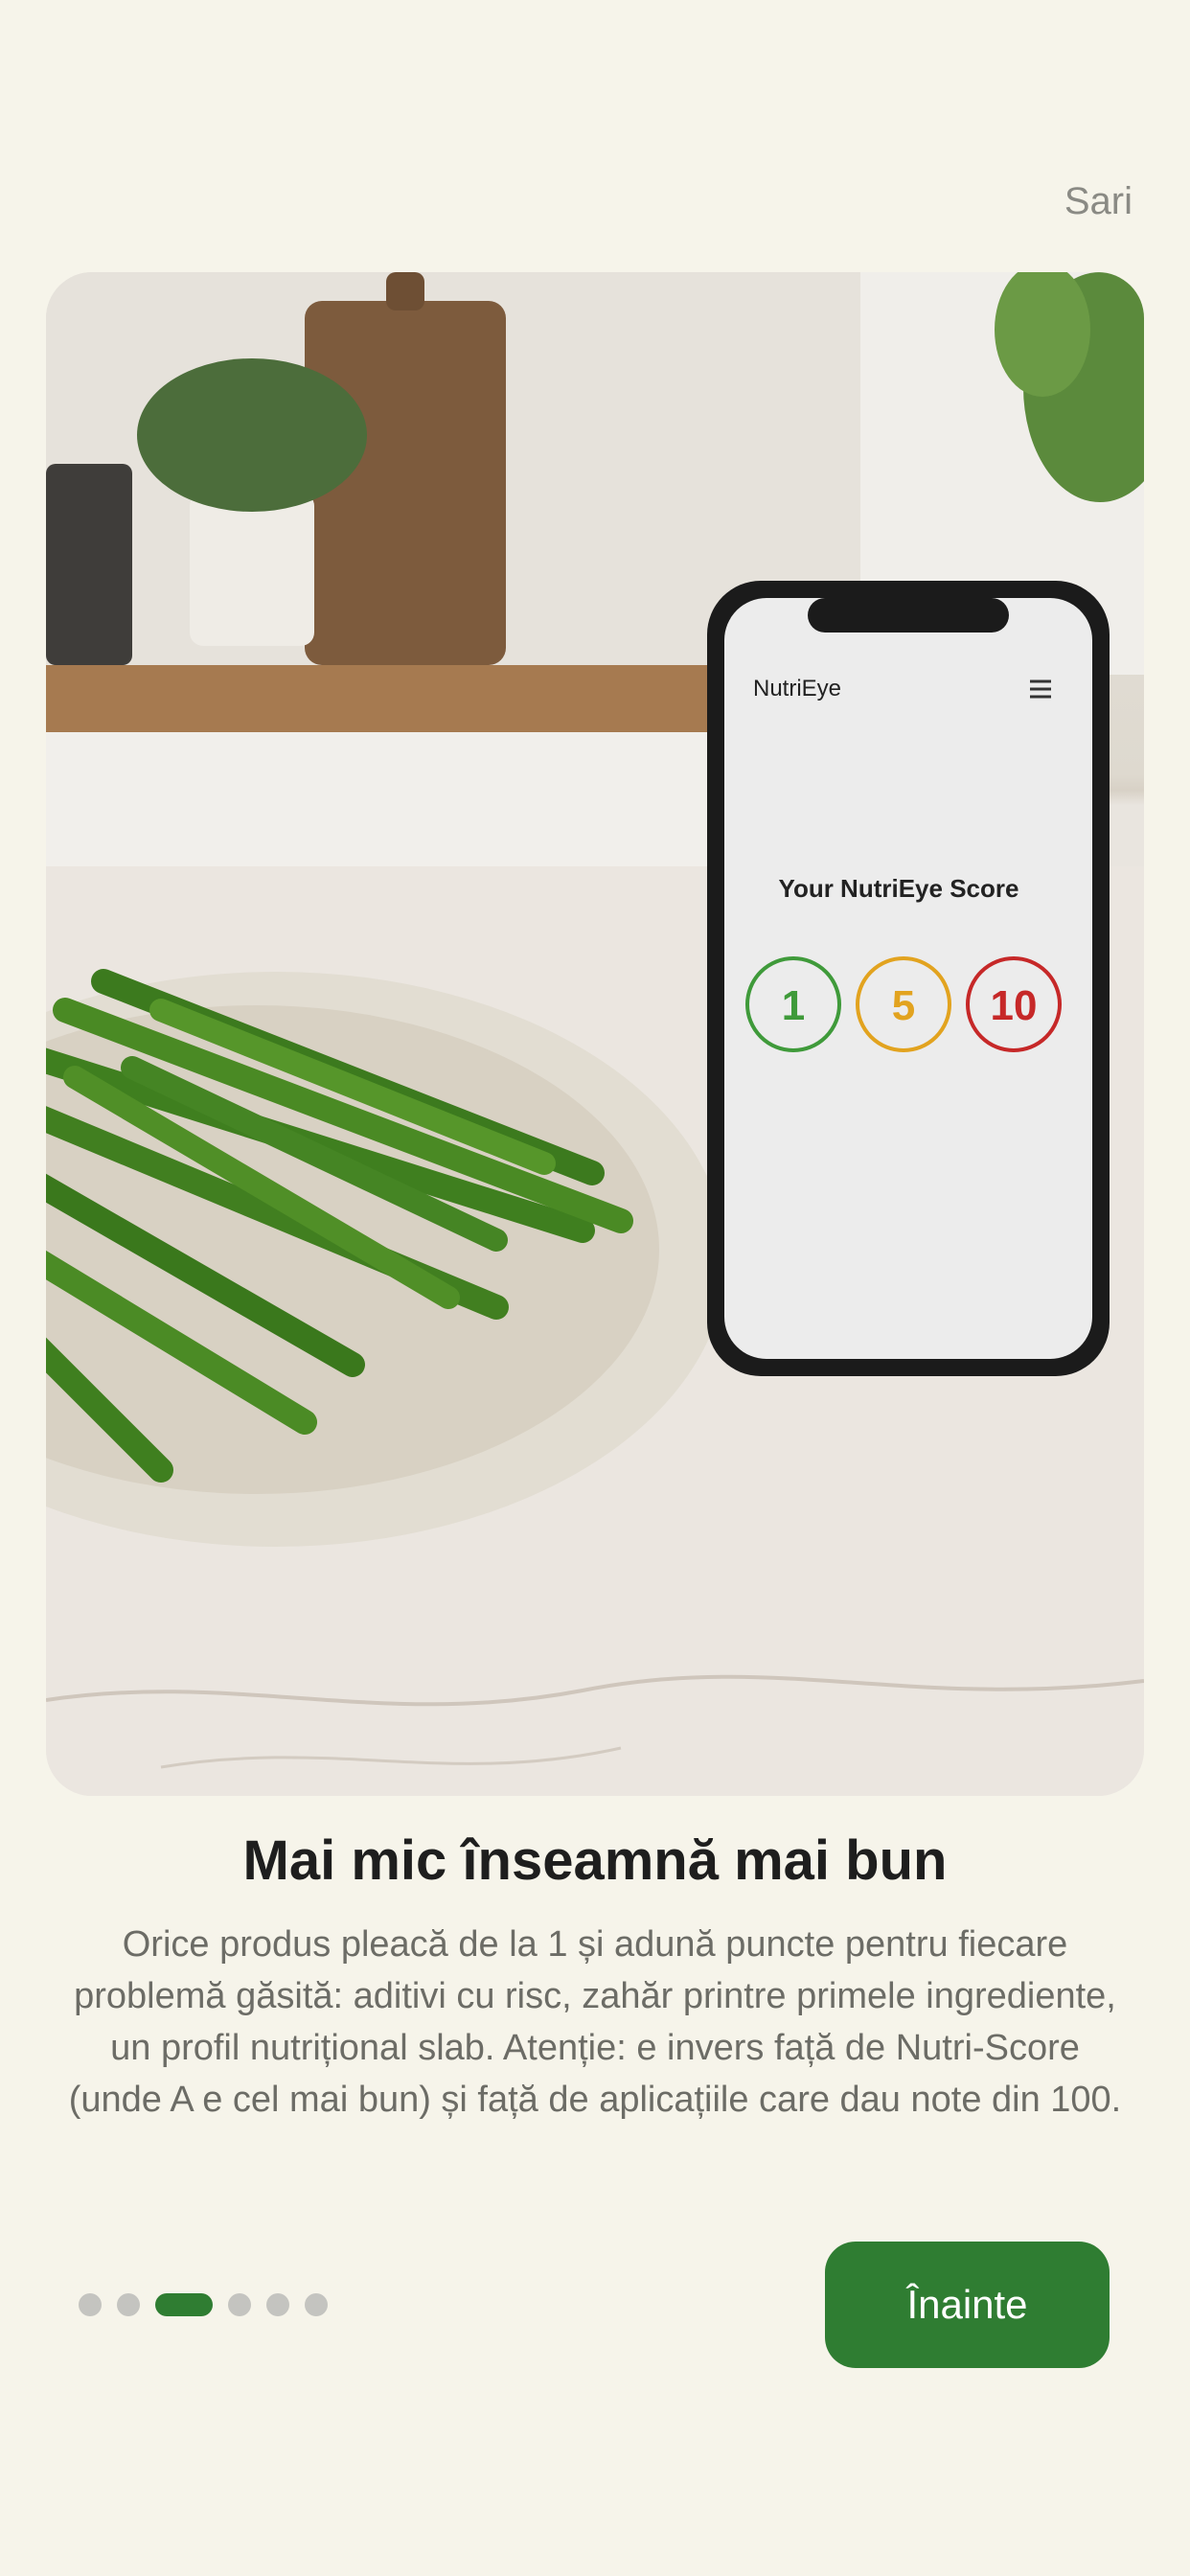  Describe the element at coordinates (797, 689) in the screenshot. I see `phone-app-name: NutriEye` at that location.